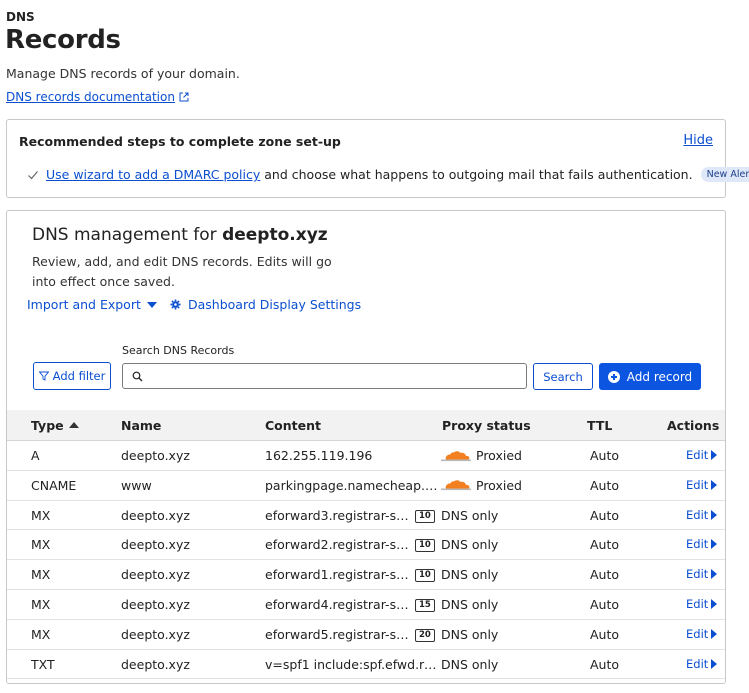 This screenshot has height=693, width=749. I want to click on record-priority: 10, so click(425, 546).